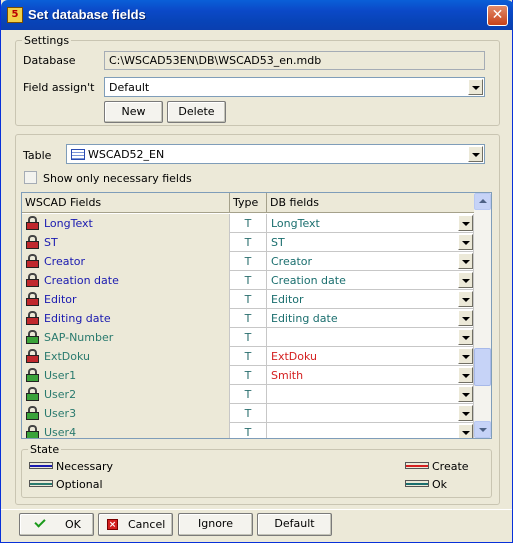 The width and height of the screenshot is (513, 543). What do you see at coordinates (370, 223) in the screenshot?
I see `db-field-cell: LongText` at bounding box center [370, 223].